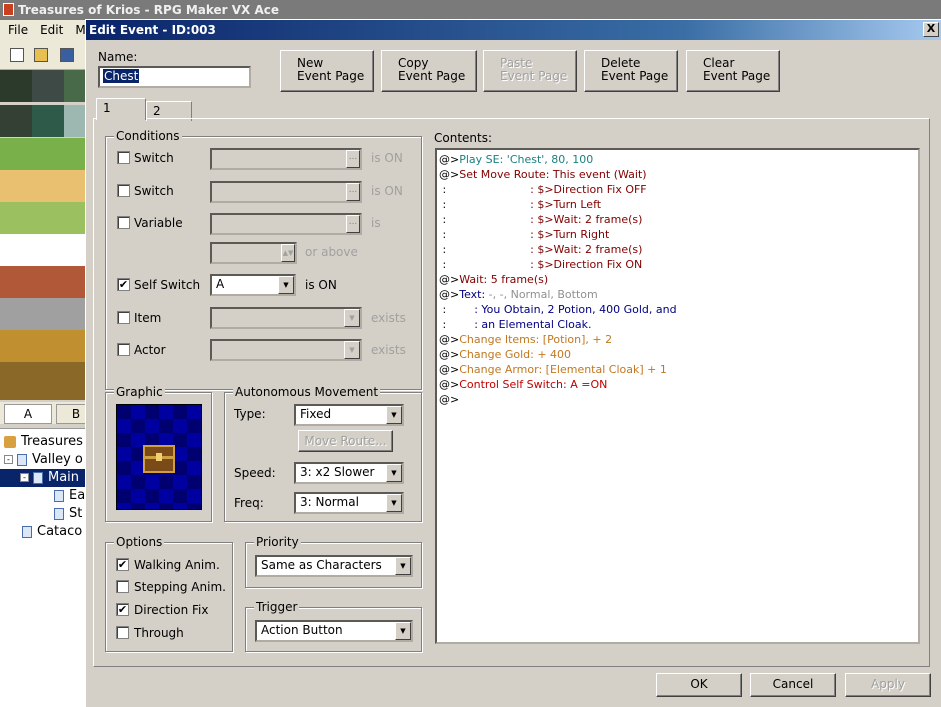 Image resolution: width=941 pixels, height=707 pixels. I want to click on tree-item-map: St, so click(68, 514).